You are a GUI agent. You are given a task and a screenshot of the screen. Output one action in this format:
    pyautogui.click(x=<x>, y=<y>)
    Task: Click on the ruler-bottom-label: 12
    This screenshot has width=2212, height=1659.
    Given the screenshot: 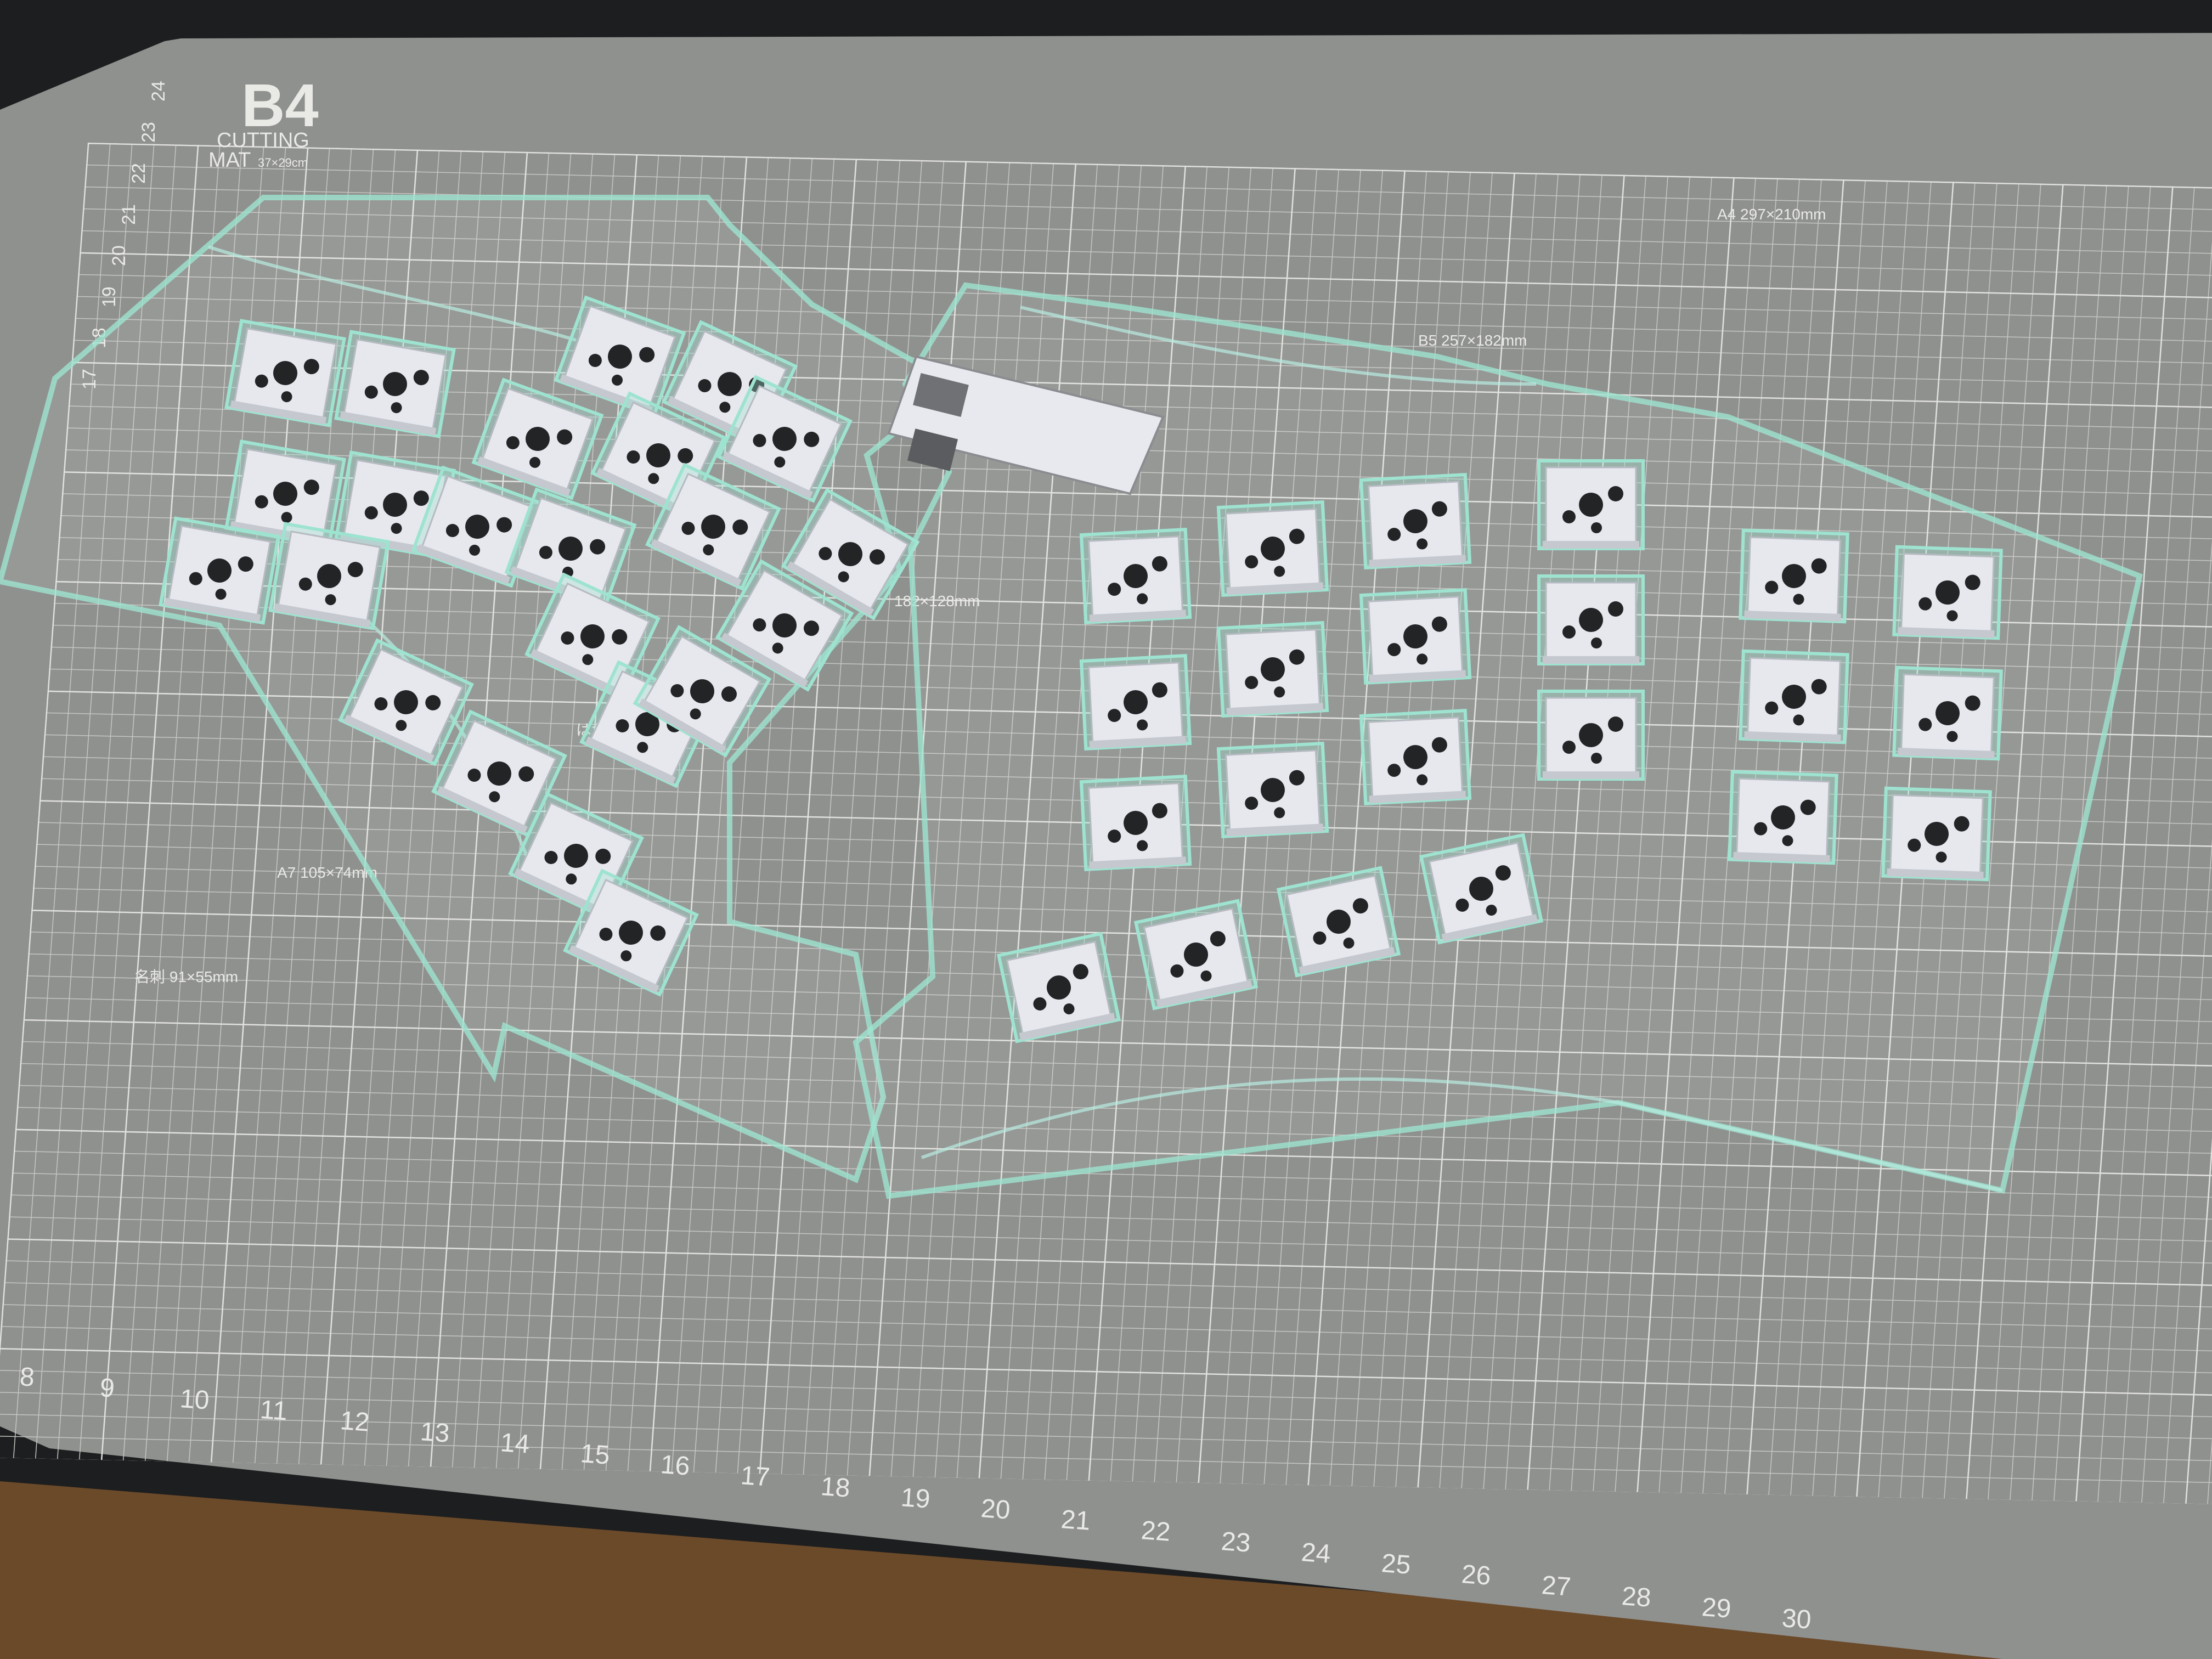 What is the action you would take?
    pyautogui.click(x=355, y=1421)
    